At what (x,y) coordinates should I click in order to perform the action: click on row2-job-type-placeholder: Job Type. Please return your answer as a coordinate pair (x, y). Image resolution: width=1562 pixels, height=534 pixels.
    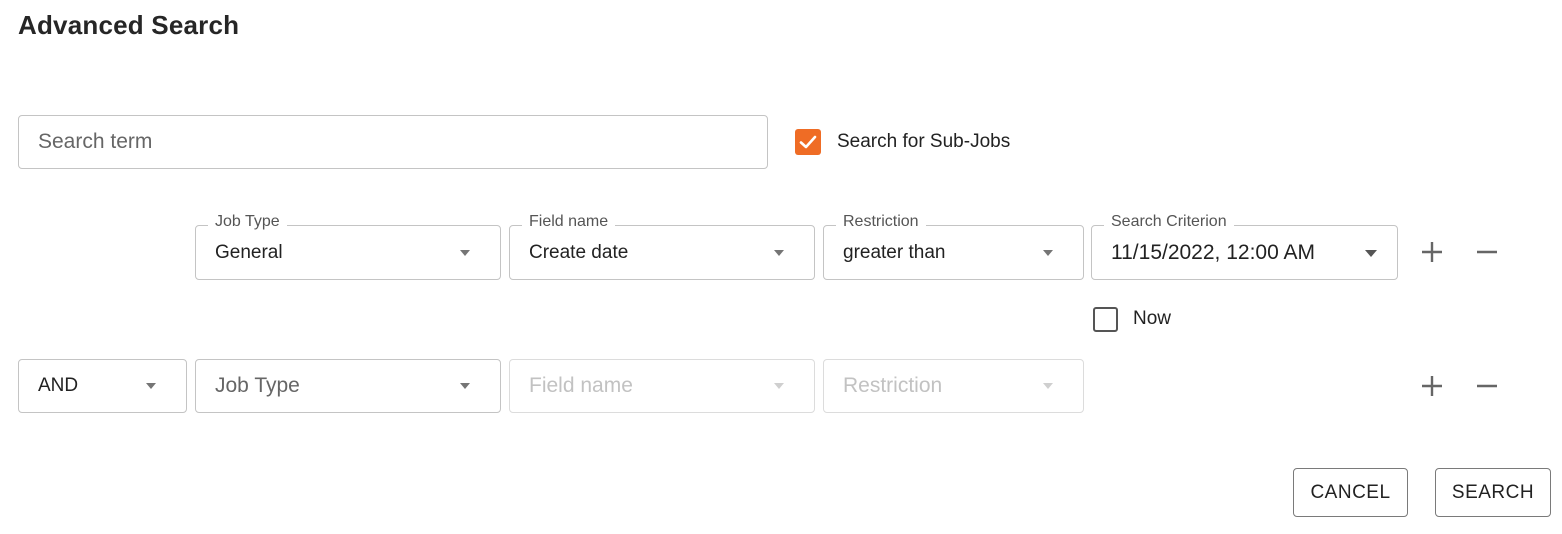
    Looking at the image, I should click on (257, 385).